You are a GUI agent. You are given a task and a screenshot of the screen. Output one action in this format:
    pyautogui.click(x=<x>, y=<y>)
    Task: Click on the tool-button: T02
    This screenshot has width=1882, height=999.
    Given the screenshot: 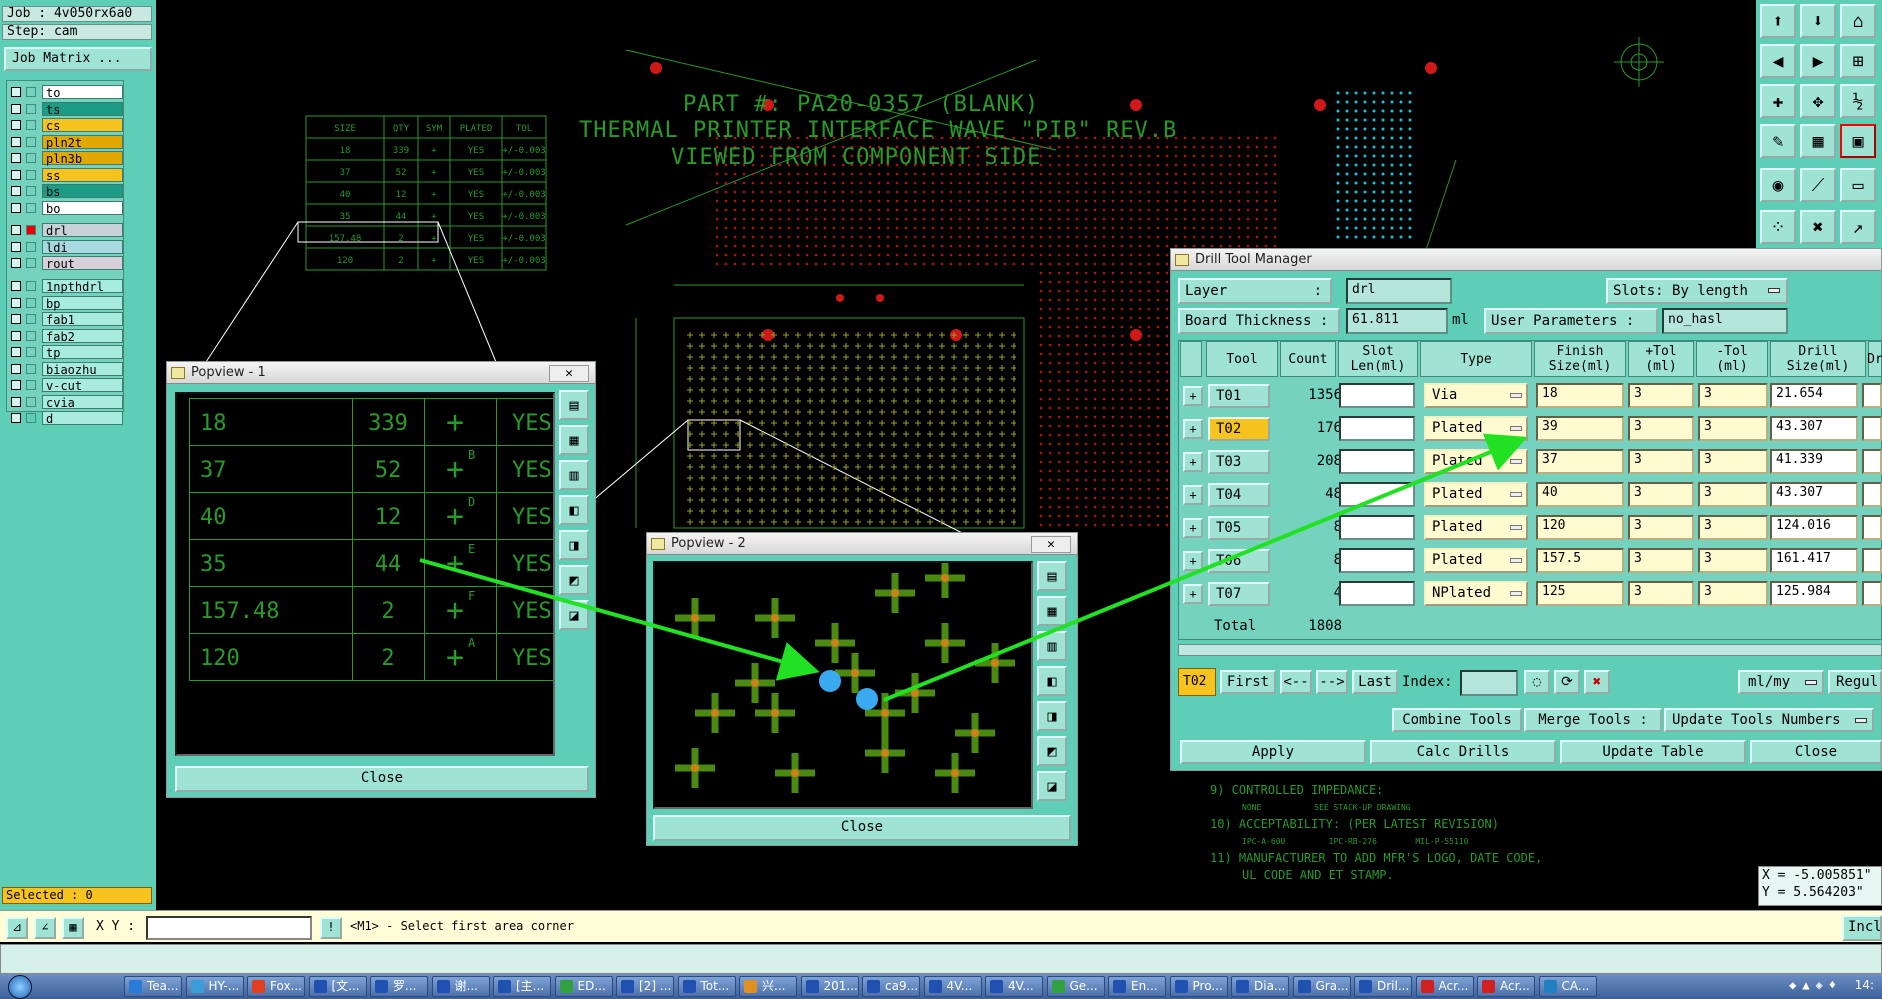 What is the action you would take?
    pyautogui.click(x=1239, y=429)
    